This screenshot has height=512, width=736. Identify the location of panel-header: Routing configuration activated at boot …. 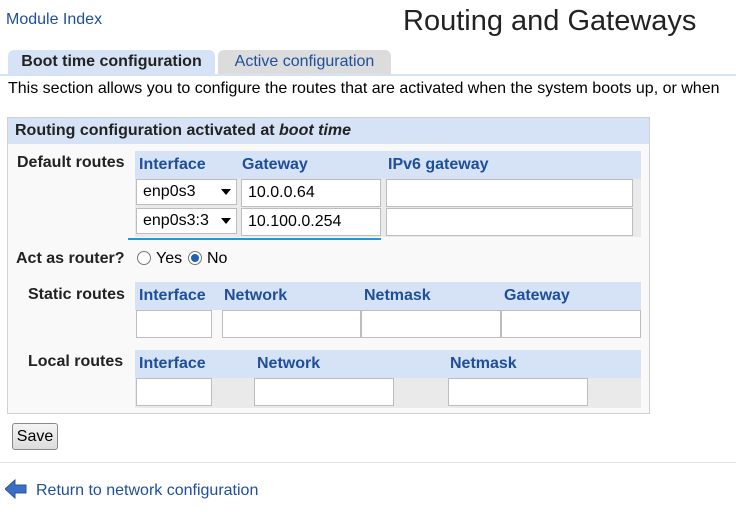
(328, 131).